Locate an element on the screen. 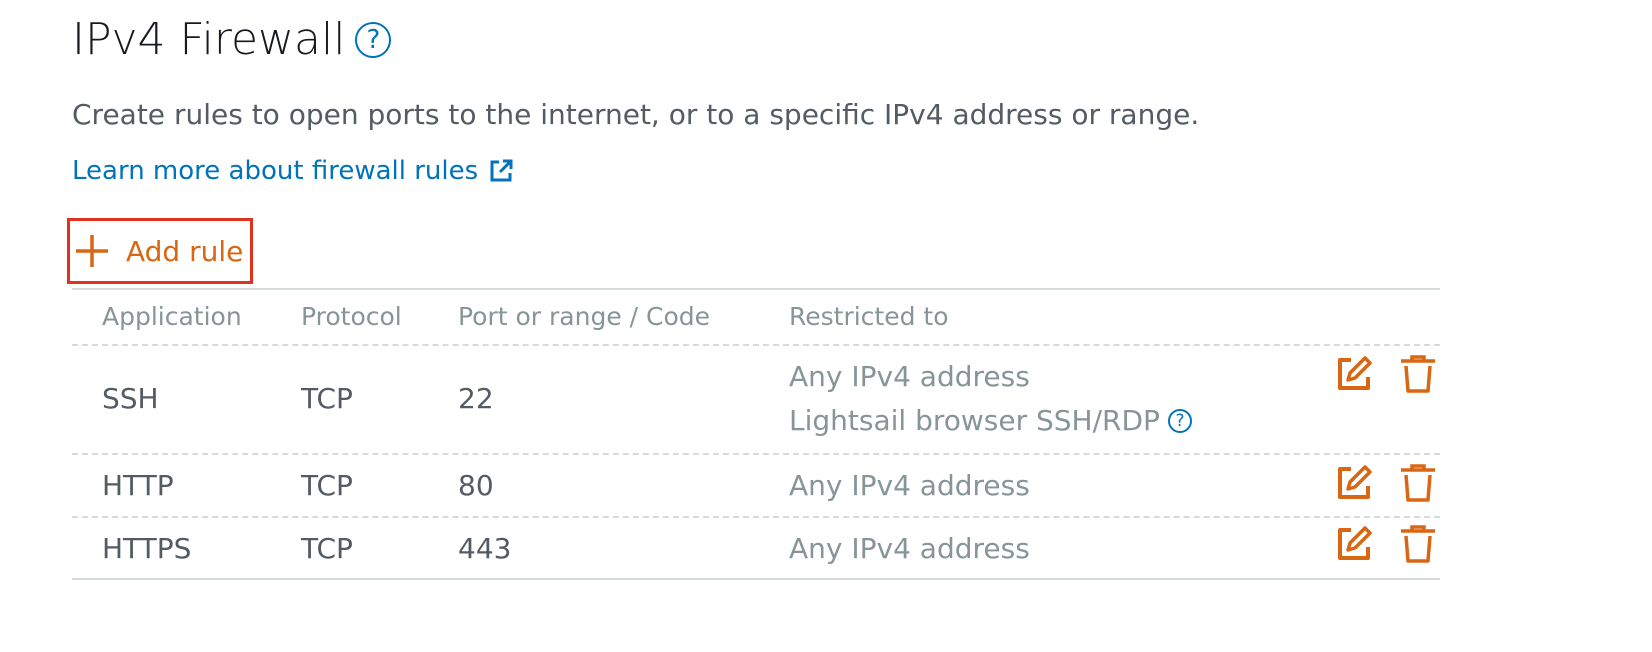 The image size is (1652, 652). cell-application: HTTP is located at coordinates (138, 485).